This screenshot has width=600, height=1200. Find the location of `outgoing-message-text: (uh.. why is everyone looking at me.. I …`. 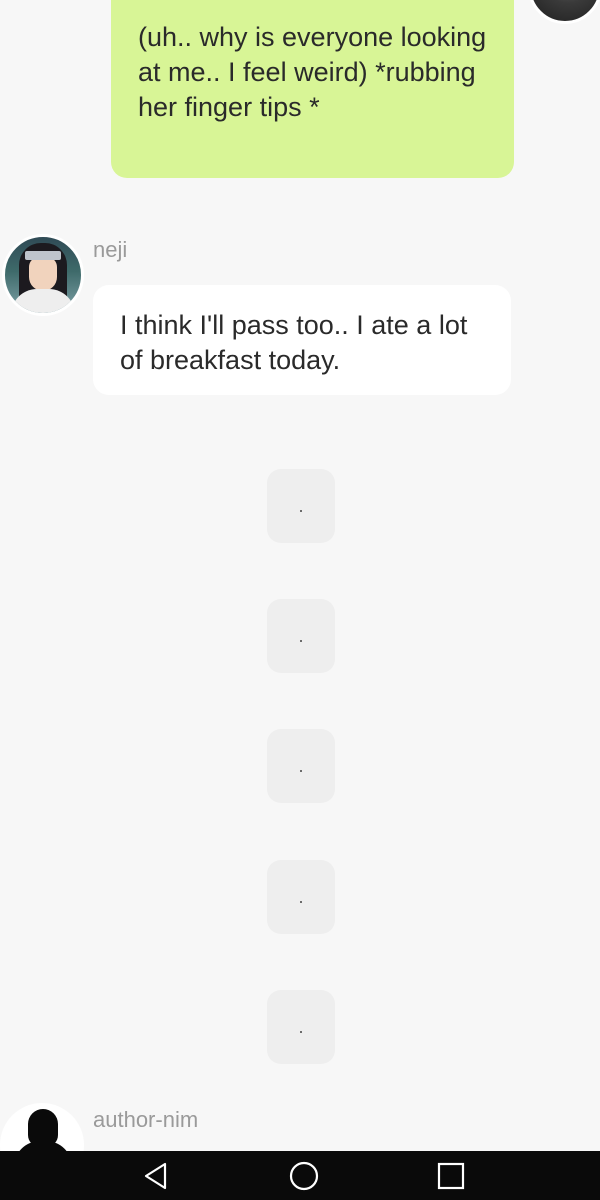

outgoing-message-text: (uh.. why is everyone looking at me.. I … is located at coordinates (312, 72).